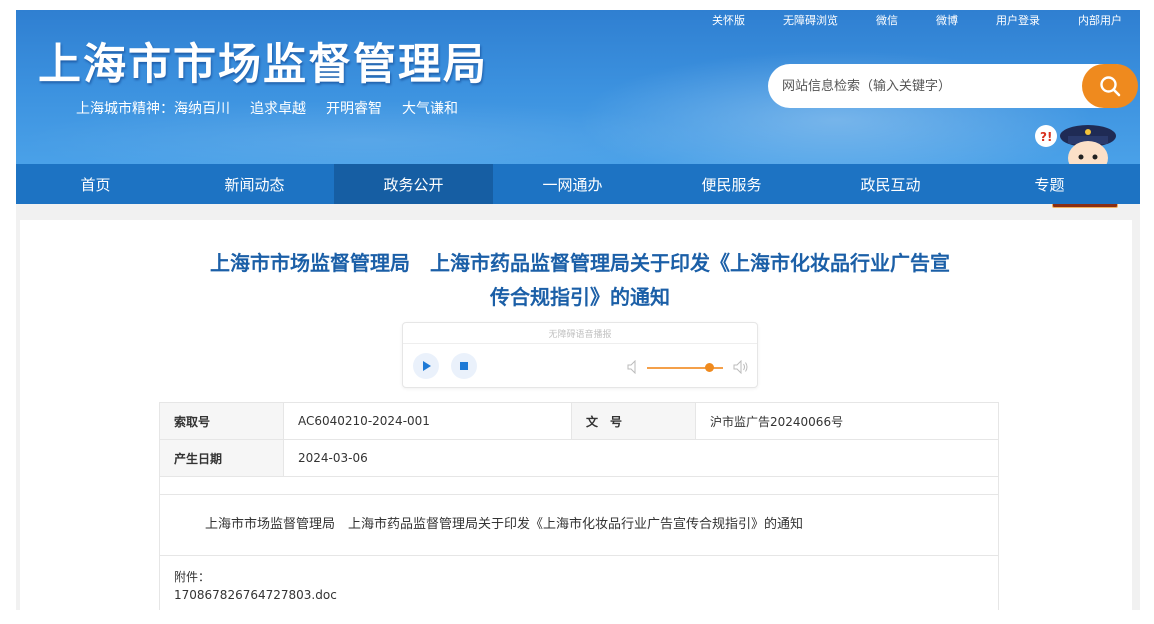 The width and height of the screenshot is (1154, 624). Describe the element at coordinates (890, 184) in the screenshot. I see `nav-interaction: 政民互动` at that location.